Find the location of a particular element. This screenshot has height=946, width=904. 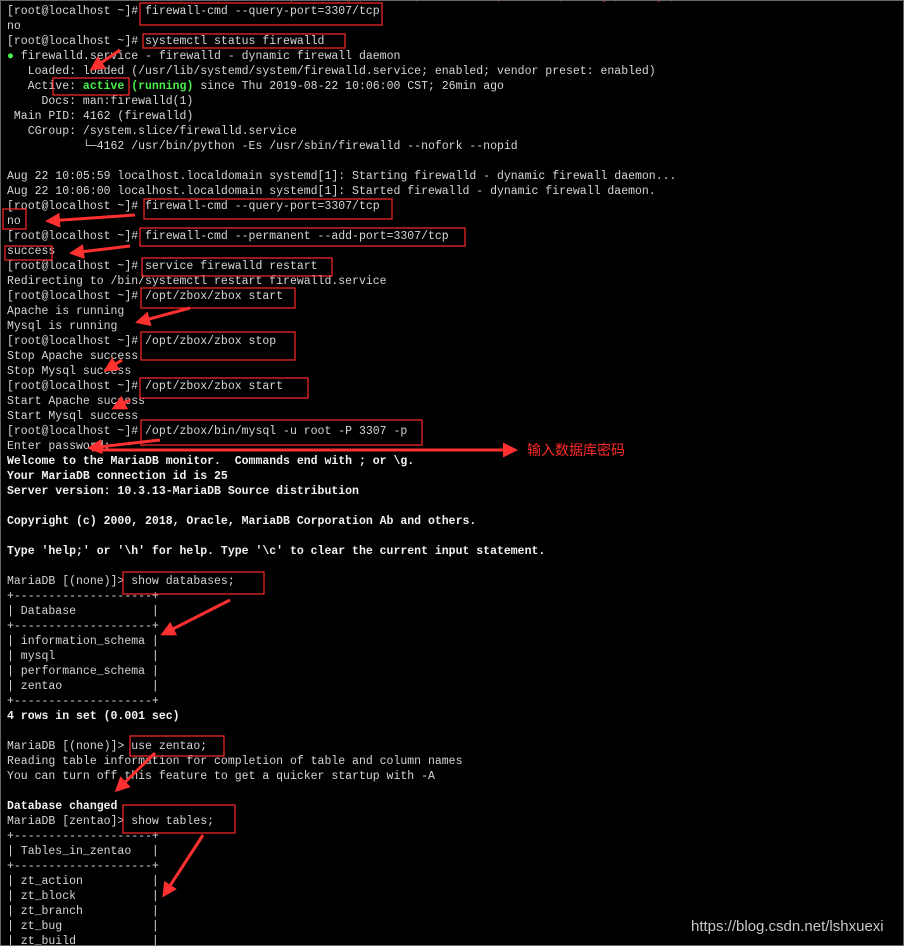

watermark: https://blog.csdn.net/lshxuexi is located at coordinates (787, 926).